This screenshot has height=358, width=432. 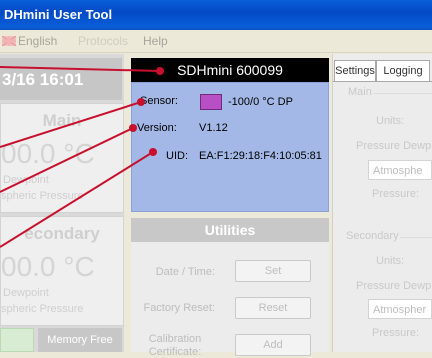 What do you see at coordinates (67, 160) in the screenshot?
I see `callout-line-version` at bounding box center [67, 160].